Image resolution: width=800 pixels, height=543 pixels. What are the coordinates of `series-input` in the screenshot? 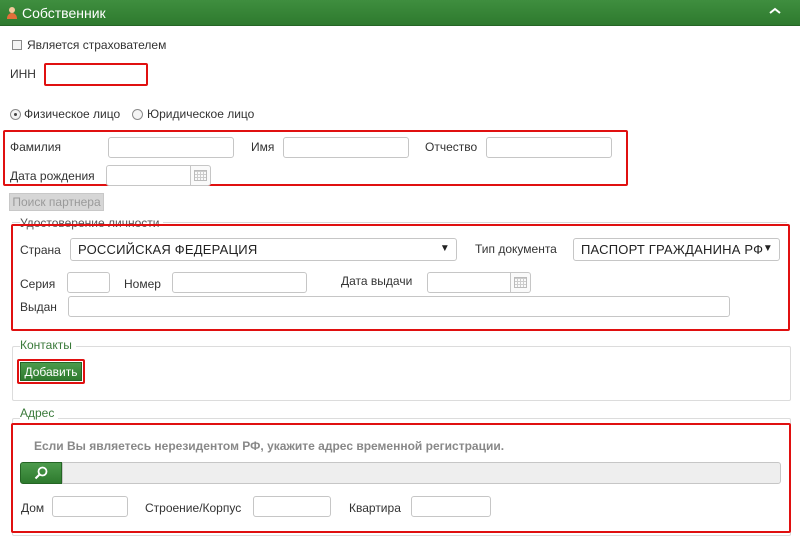 It's located at (88, 282).